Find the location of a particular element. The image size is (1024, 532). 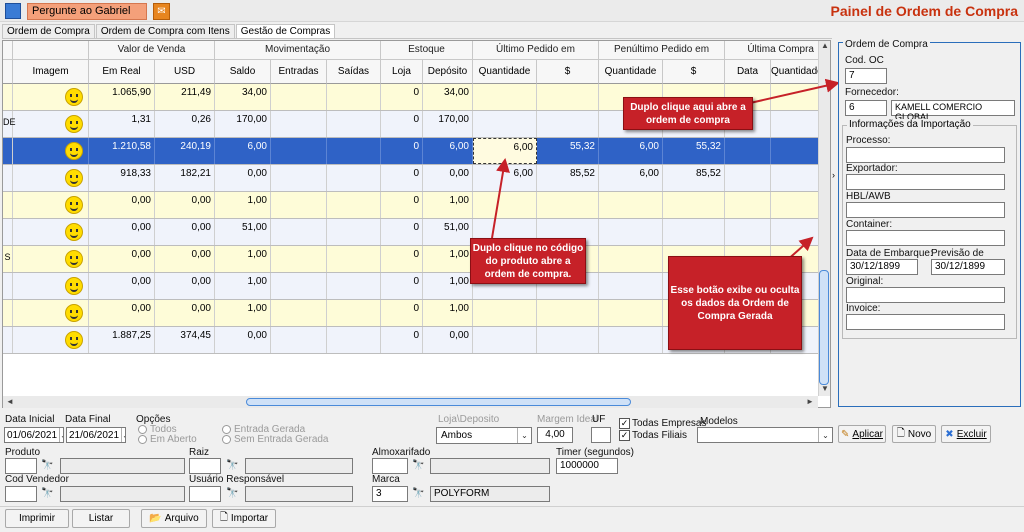

folder-icon: 📂 is located at coordinates (155, 518).